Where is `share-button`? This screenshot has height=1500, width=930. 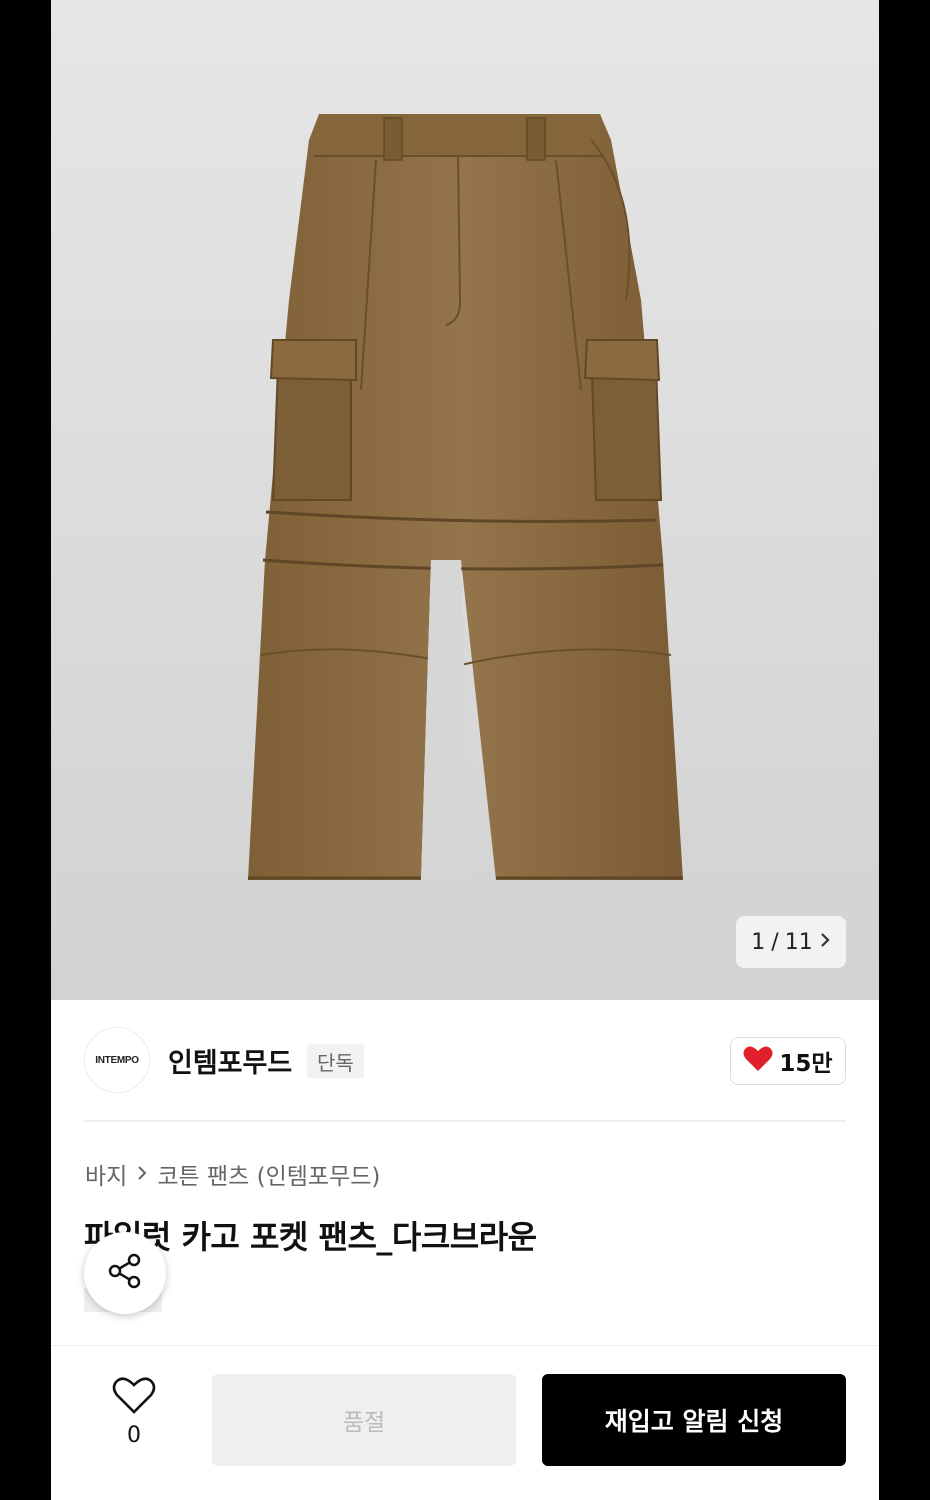 share-button is located at coordinates (125, 1273).